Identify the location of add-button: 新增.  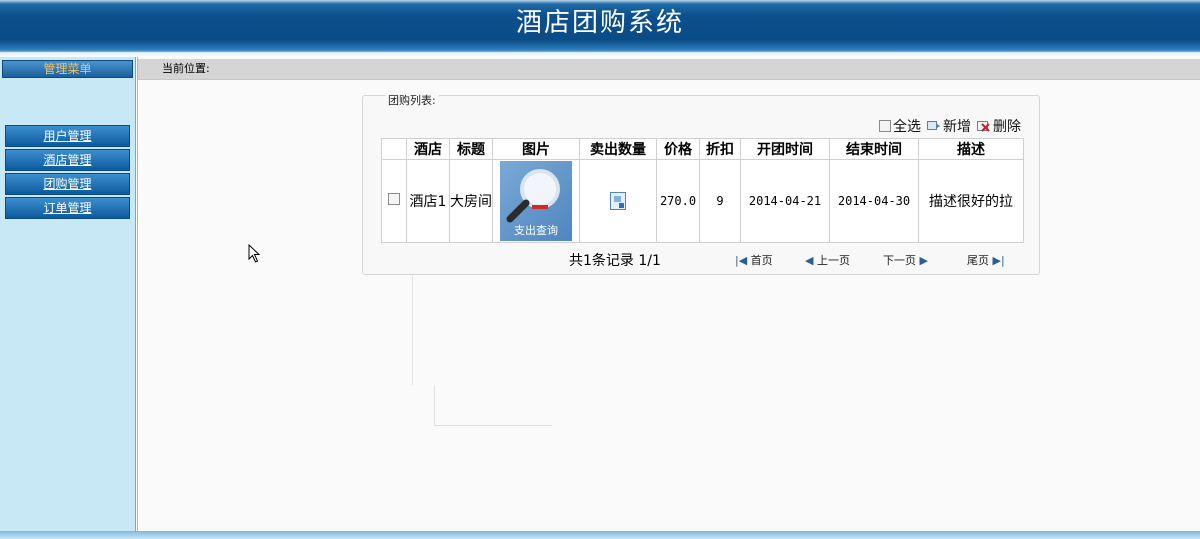
(949, 126).